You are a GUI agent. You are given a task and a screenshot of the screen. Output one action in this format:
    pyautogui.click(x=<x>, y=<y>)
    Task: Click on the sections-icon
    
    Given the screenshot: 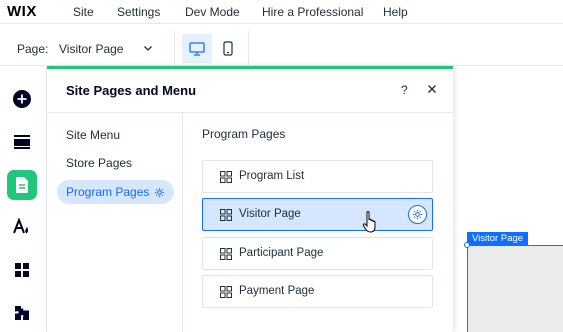 What is the action you would take?
    pyautogui.click(x=22, y=142)
    